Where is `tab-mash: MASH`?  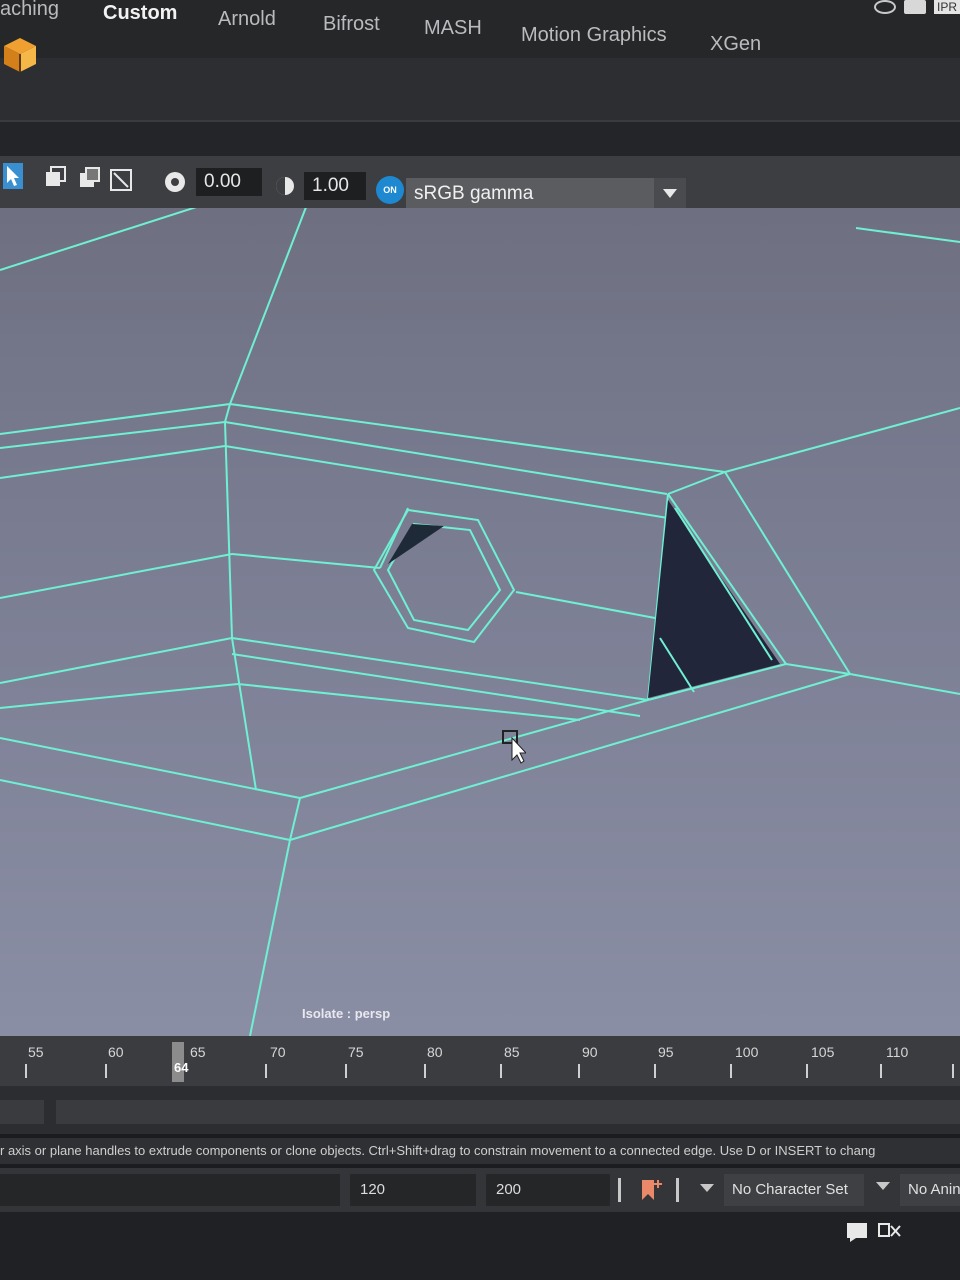
tab-mash: MASH is located at coordinates (453, 28).